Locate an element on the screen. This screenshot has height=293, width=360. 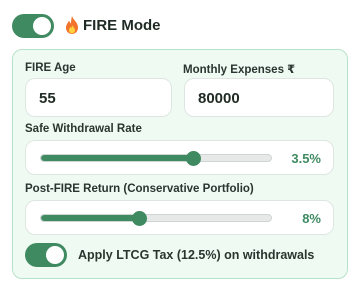
post-fire-return-value: 8% is located at coordinates (311, 218).